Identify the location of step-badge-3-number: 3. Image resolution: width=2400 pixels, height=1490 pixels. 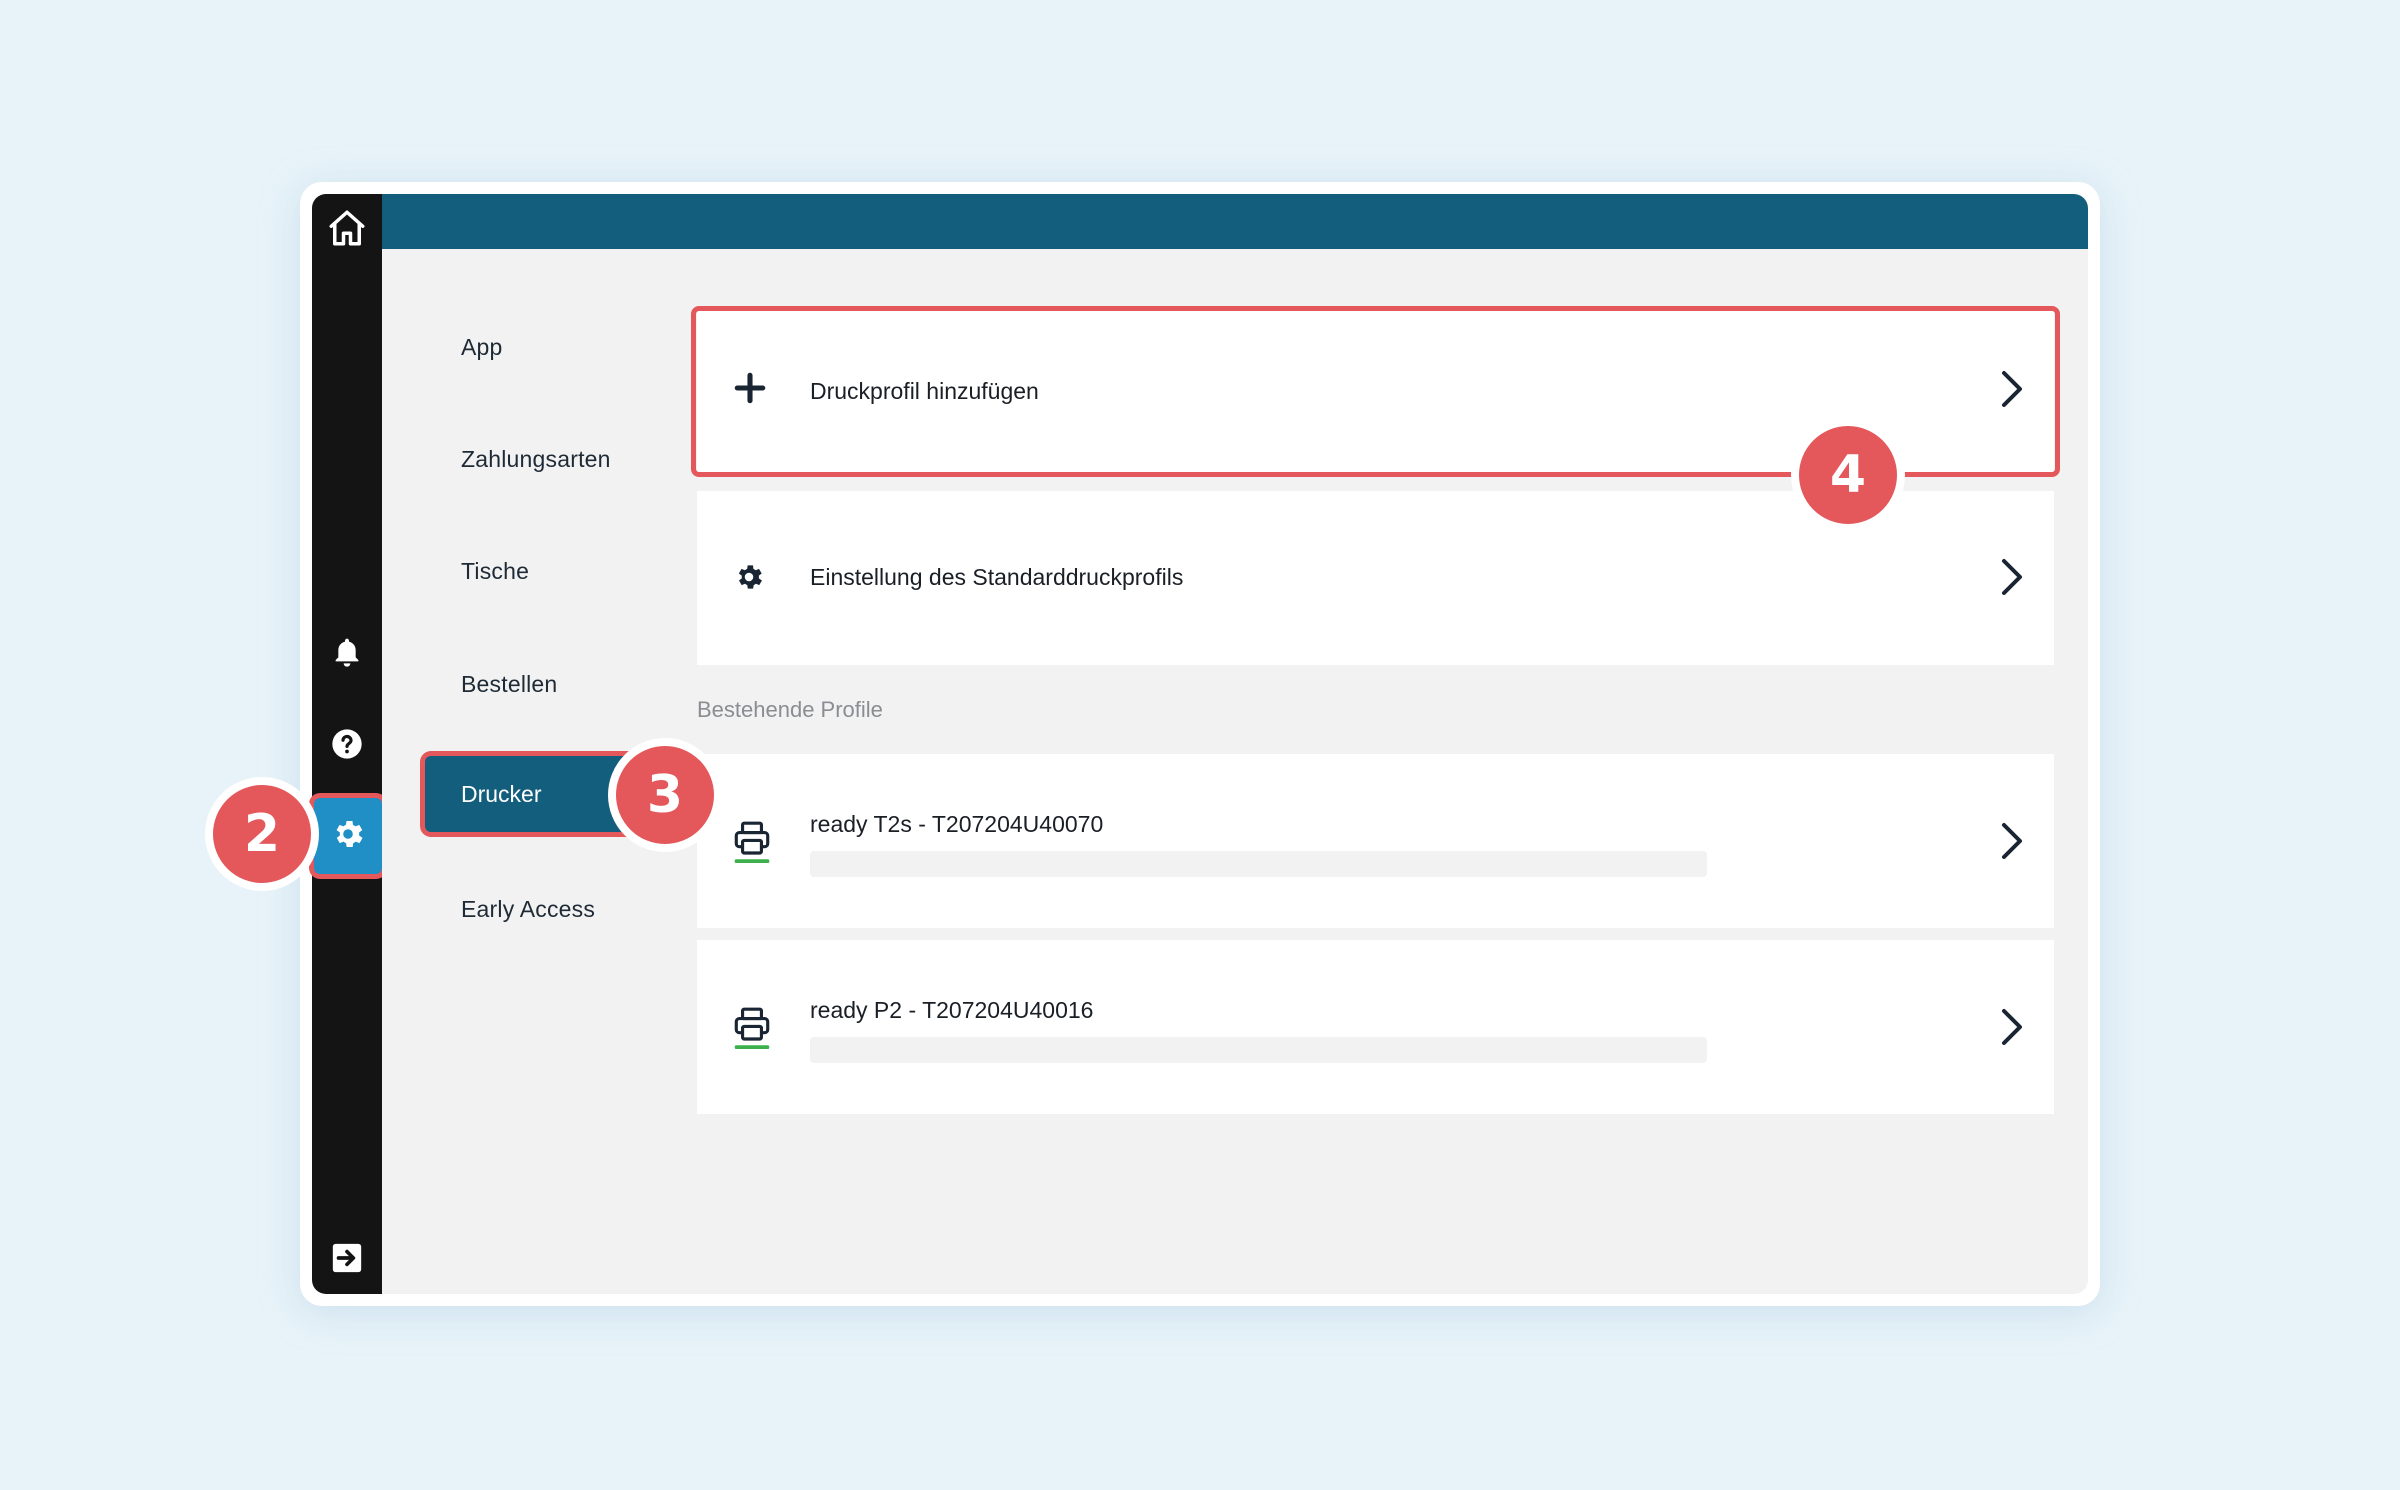
(665, 795).